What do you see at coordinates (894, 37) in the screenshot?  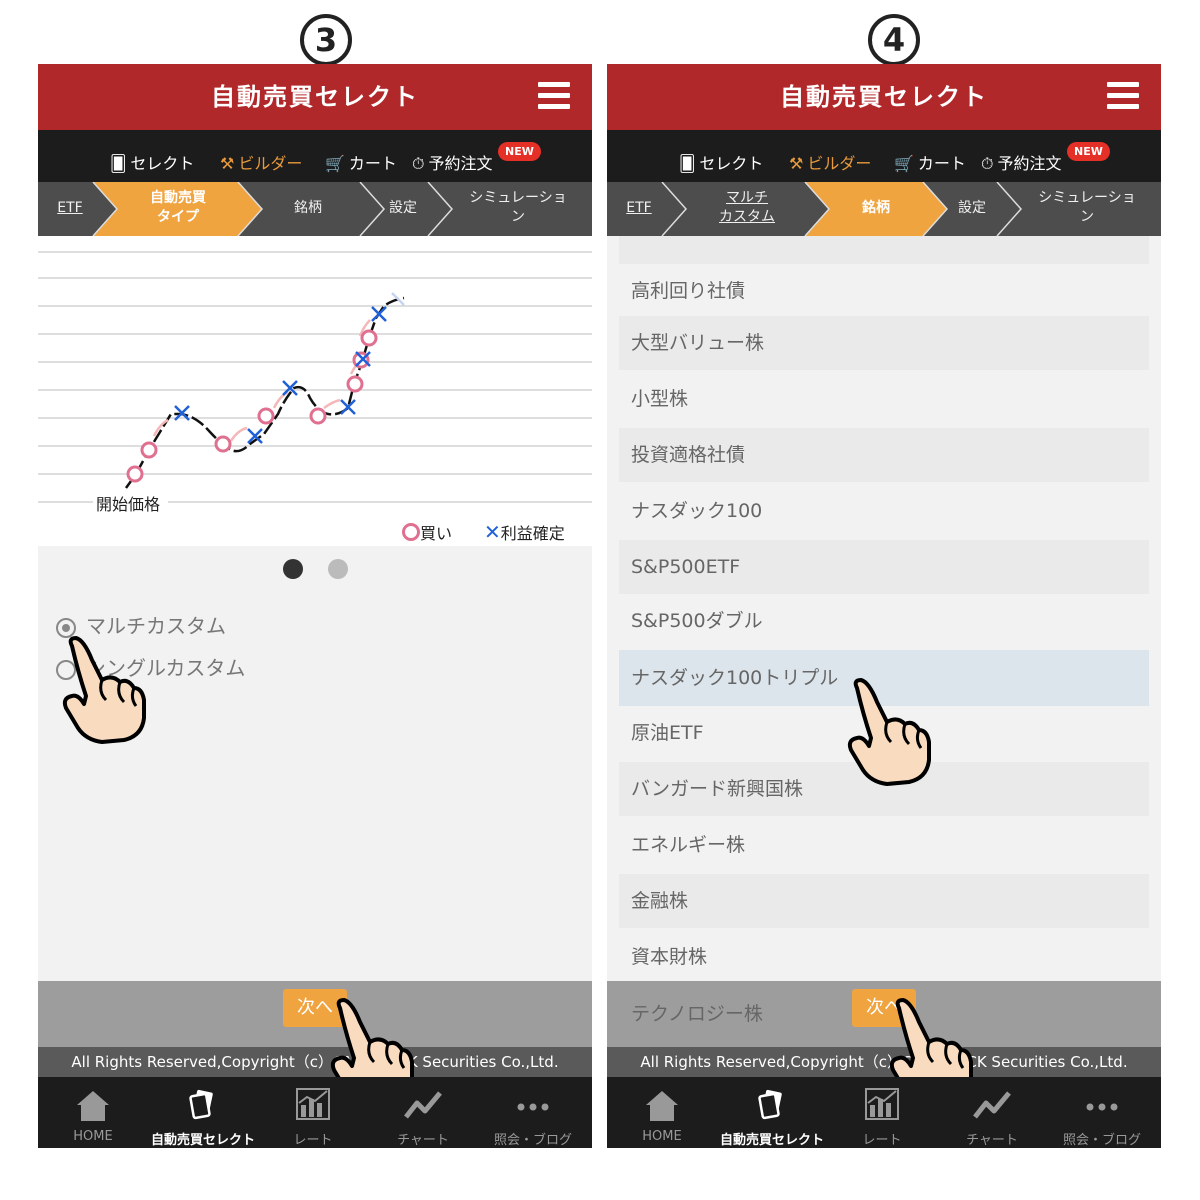 I see `step-number-4: 4` at bounding box center [894, 37].